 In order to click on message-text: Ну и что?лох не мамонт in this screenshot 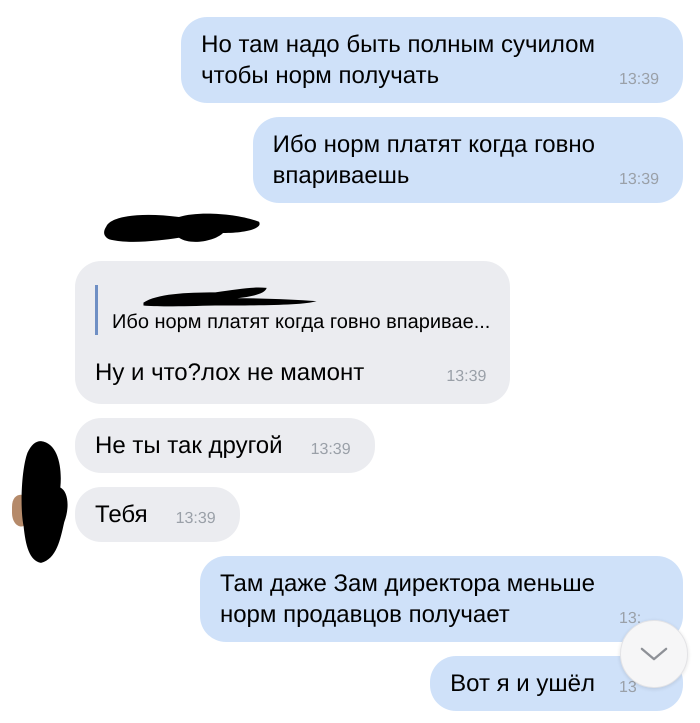, I will do `click(229, 373)`.